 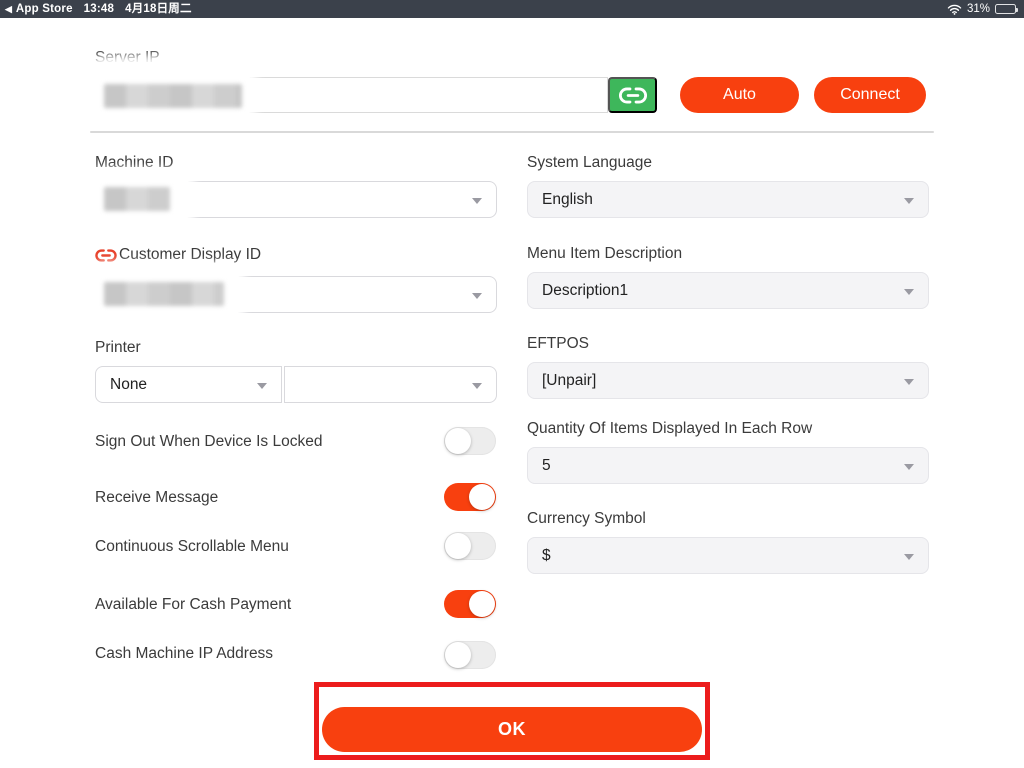 I want to click on toggle-receive-message, so click(x=470, y=497).